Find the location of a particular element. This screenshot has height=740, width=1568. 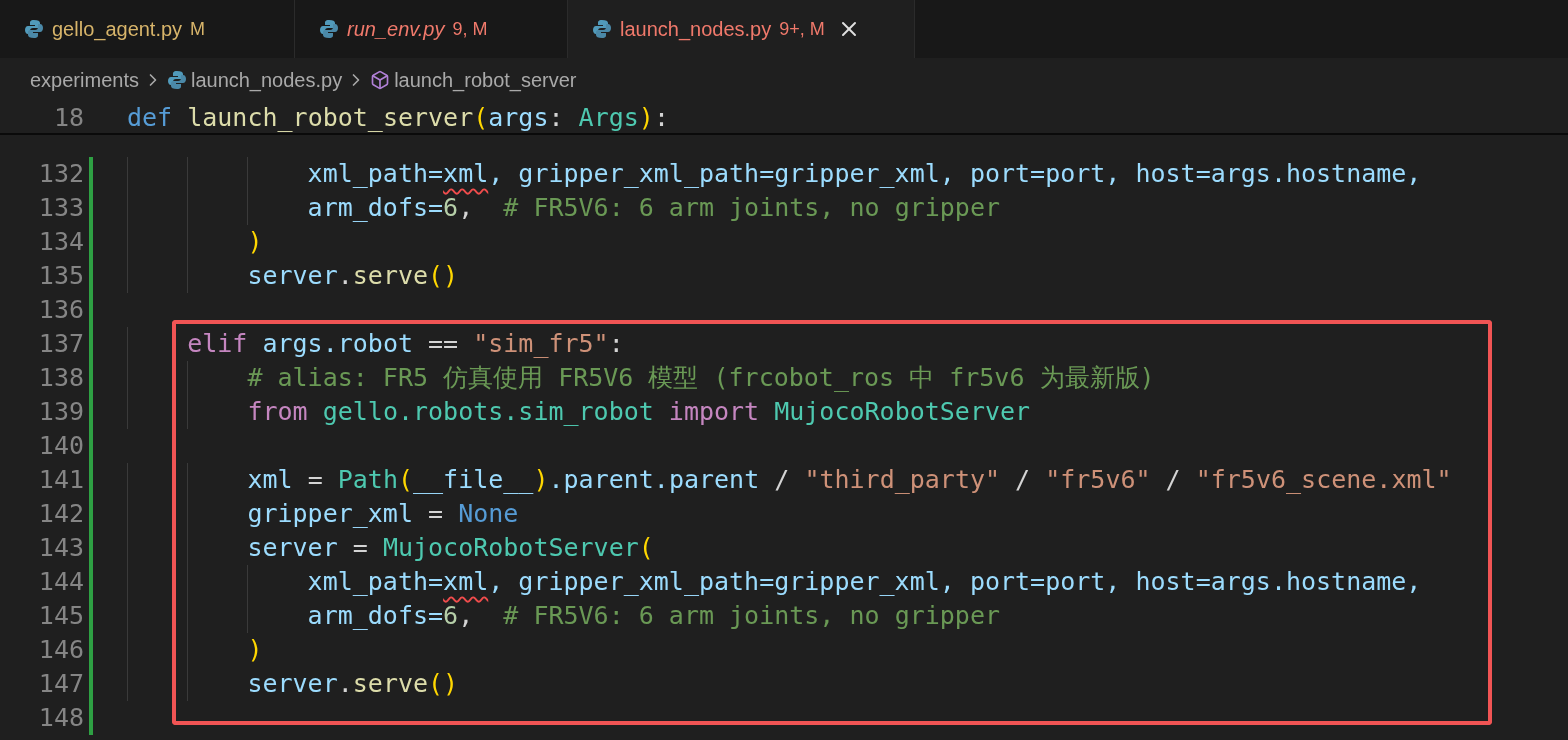

line-number: 145 is located at coordinates (60, 616).